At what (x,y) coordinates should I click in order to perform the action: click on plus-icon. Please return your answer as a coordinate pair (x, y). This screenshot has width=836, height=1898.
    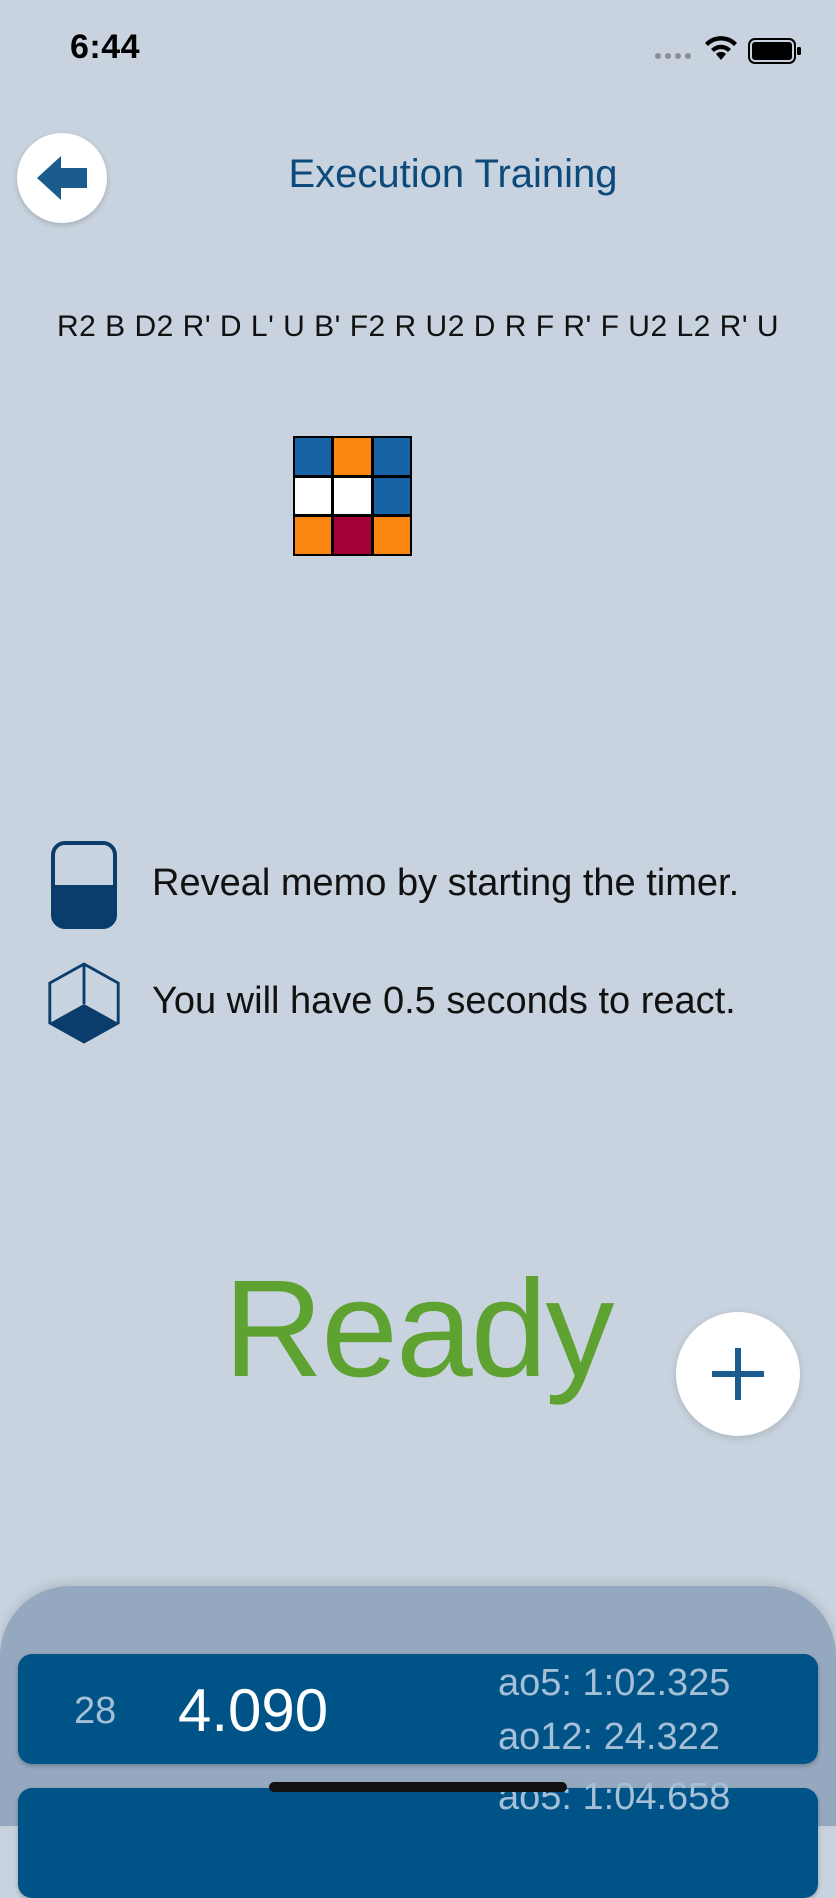
    Looking at the image, I should click on (738, 1374).